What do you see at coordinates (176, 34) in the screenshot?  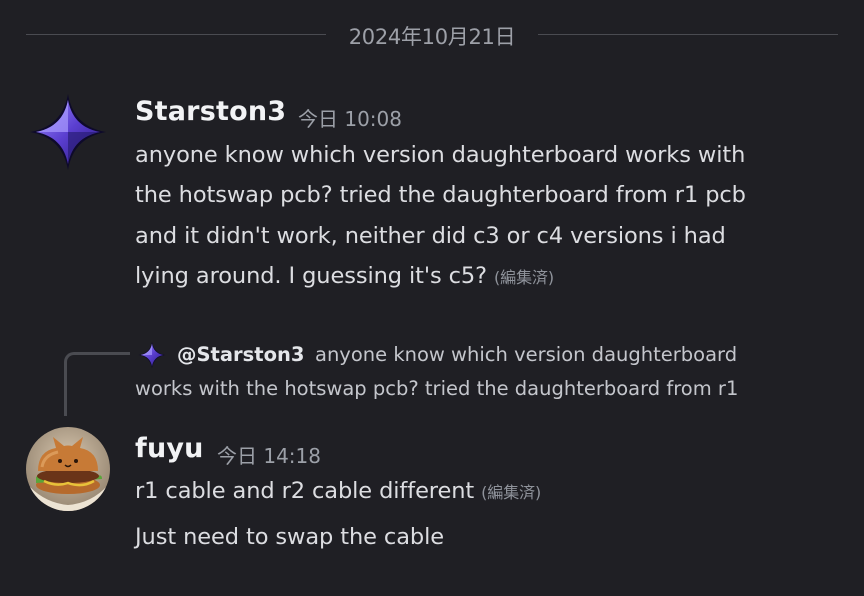 I see `divider-line-left` at bounding box center [176, 34].